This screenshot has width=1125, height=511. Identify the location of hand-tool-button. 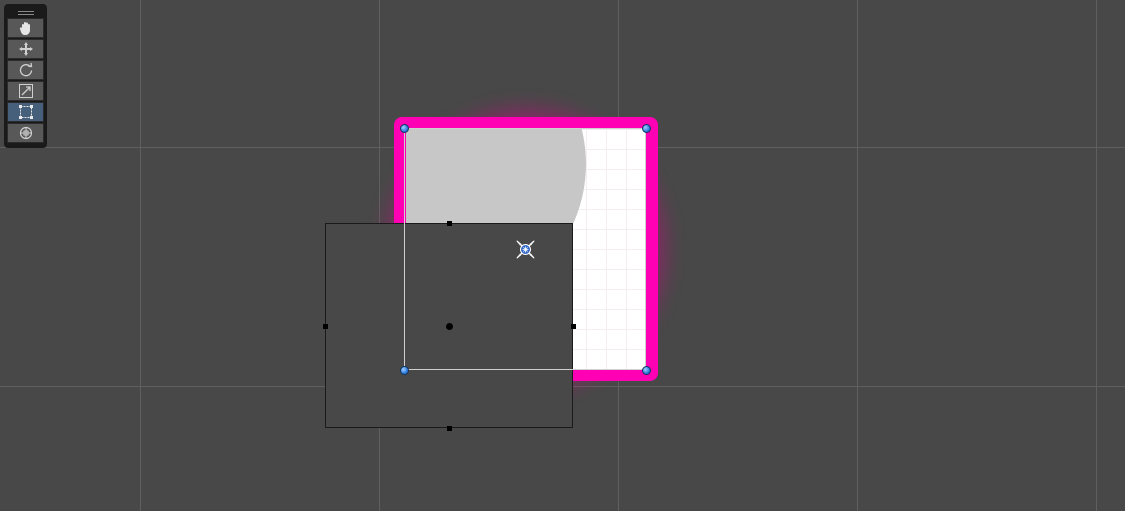
(25, 28).